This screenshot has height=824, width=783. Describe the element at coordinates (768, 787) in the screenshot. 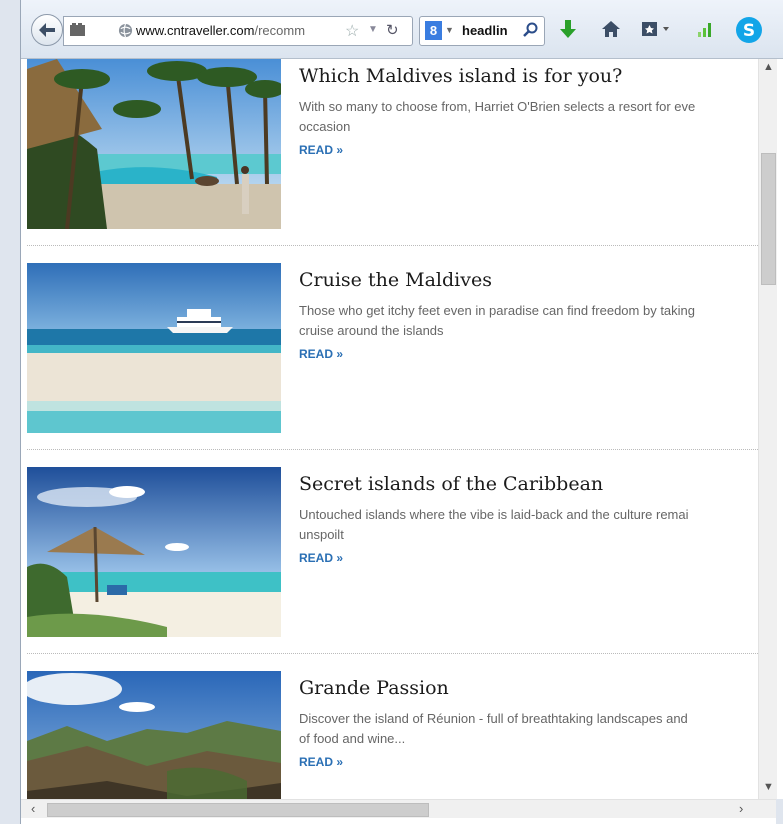

I see `scroll-down-arrow-icon: ▼` at that location.